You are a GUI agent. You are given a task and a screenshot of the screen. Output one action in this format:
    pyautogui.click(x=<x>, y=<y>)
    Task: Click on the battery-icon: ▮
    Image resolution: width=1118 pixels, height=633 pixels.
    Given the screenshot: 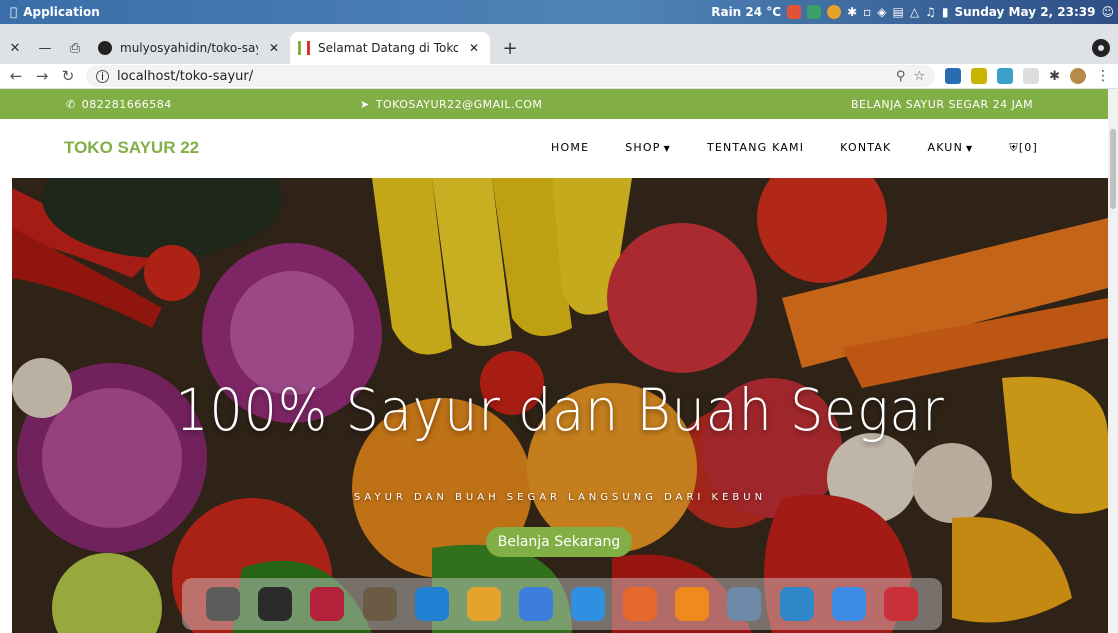 What is the action you would take?
    pyautogui.click(x=945, y=12)
    